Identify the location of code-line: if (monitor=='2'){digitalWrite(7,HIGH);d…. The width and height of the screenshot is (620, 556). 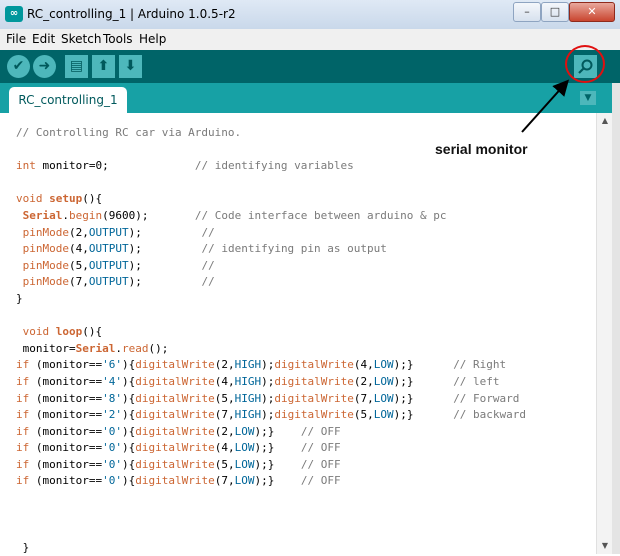
(271, 415).